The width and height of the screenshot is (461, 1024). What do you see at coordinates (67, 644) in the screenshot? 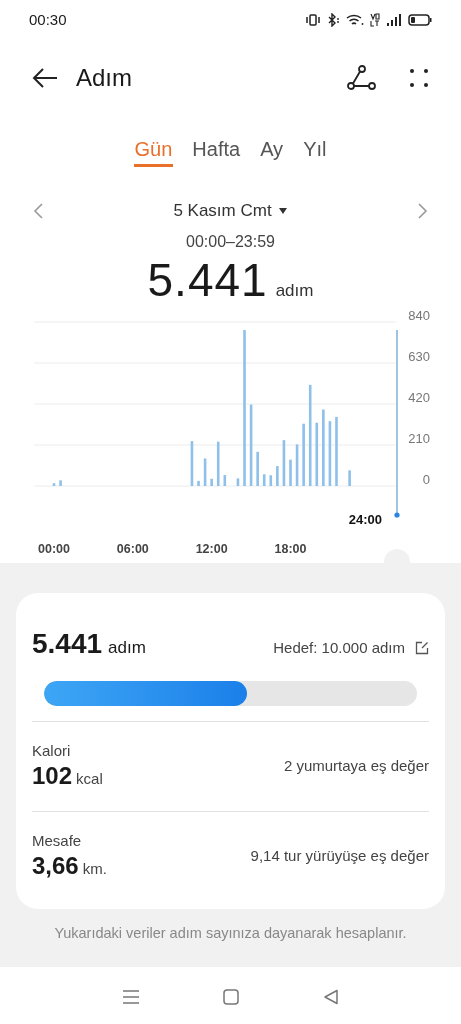
I see `steps-count: 5.441` at bounding box center [67, 644].